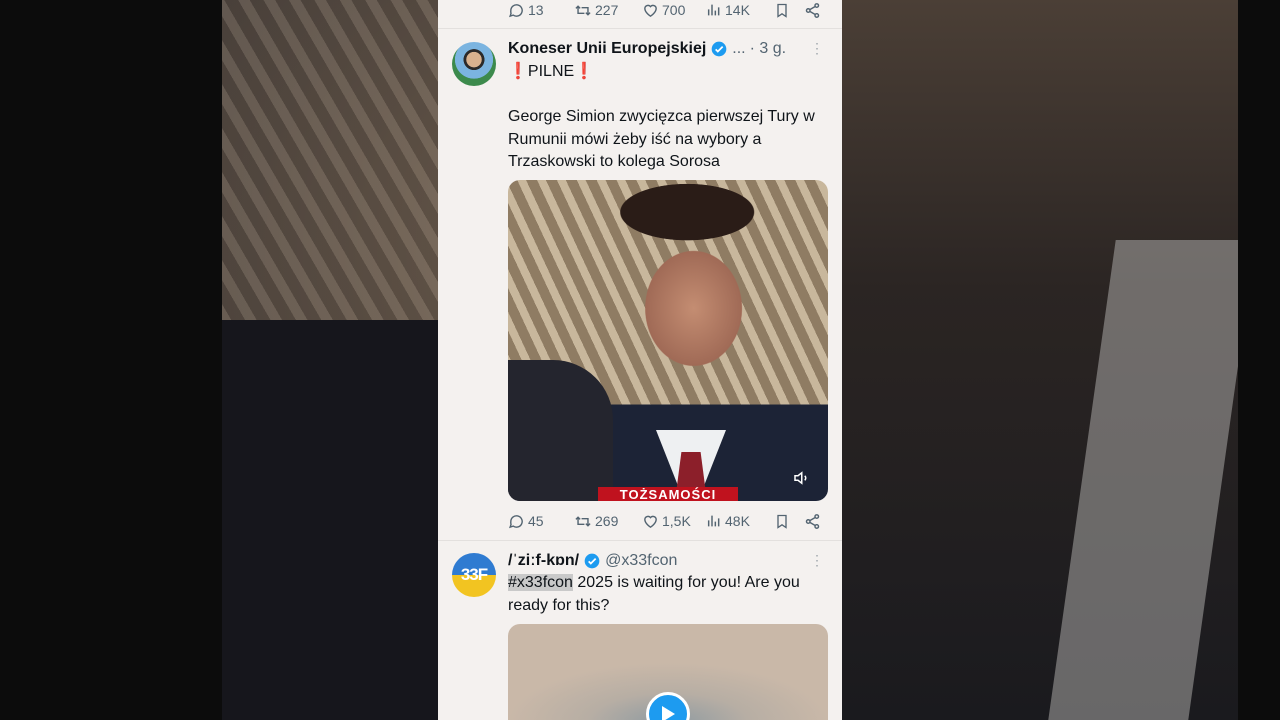 Image resolution: width=1280 pixels, height=720 pixels. I want to click on retweet-count: 269, so click(607, 521).